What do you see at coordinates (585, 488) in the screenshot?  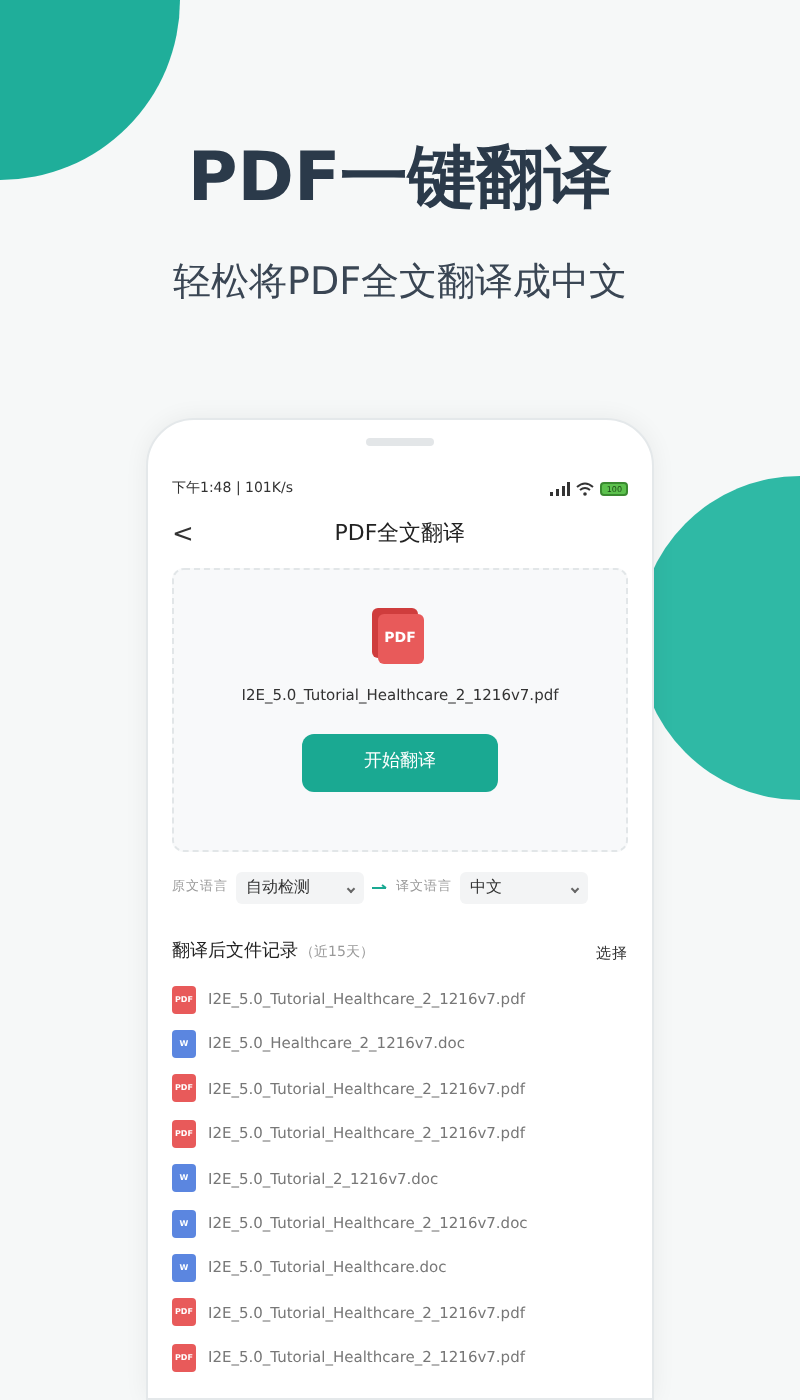 I see `wifi-icon` at bounding box center [585, 488].